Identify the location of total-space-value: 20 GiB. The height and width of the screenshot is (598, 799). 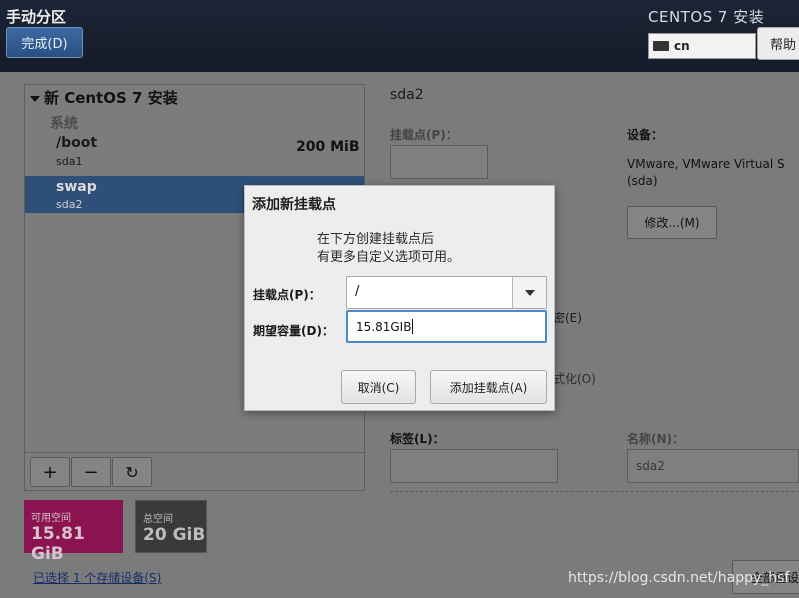
(174, 535).